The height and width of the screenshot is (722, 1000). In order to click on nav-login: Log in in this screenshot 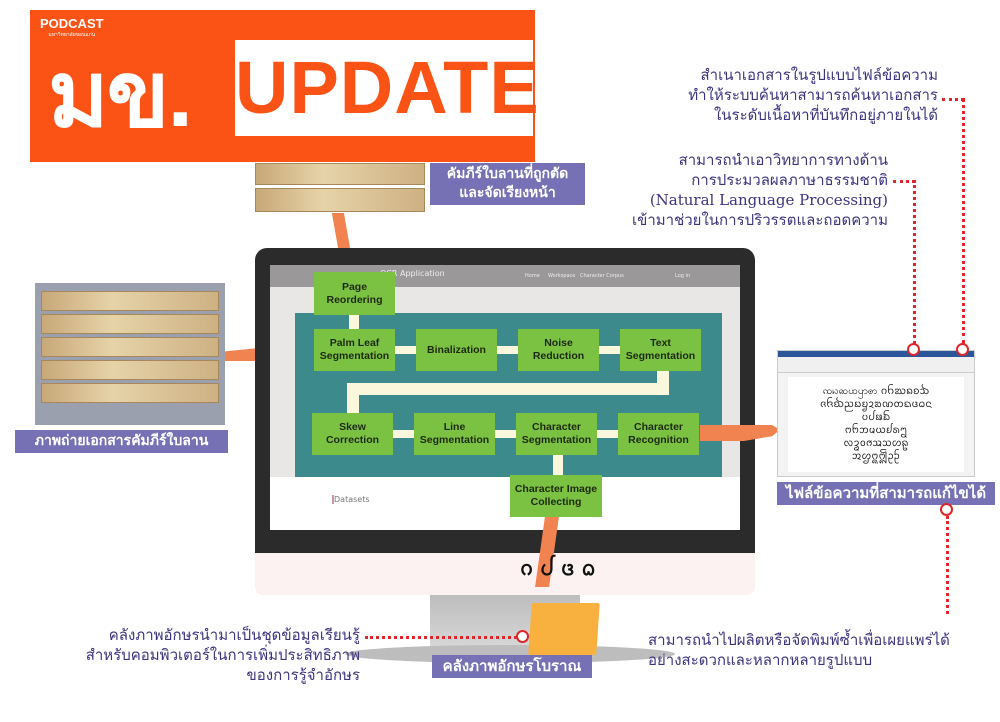, I will do `click(682, 276)`.